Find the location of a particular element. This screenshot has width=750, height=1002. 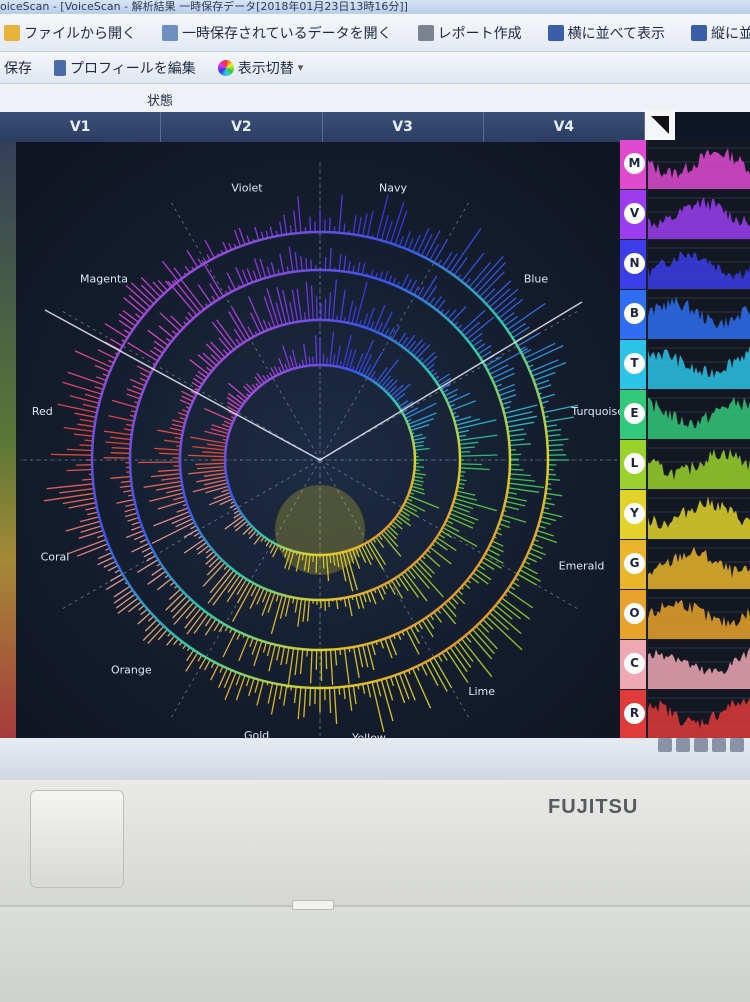

open-temp-data-button: 一時保存されているデータを開く is located at coordinates (277, 33).